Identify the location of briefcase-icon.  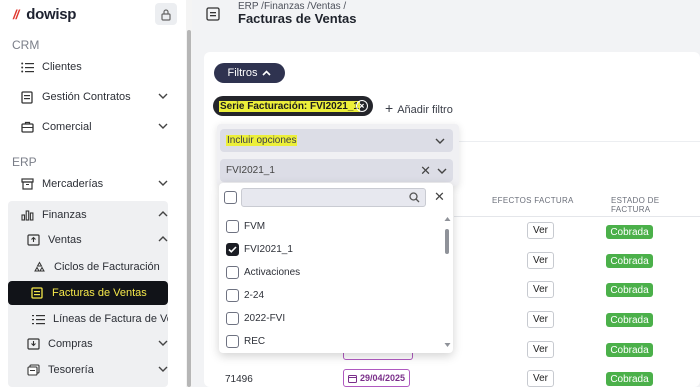
(27, 127).